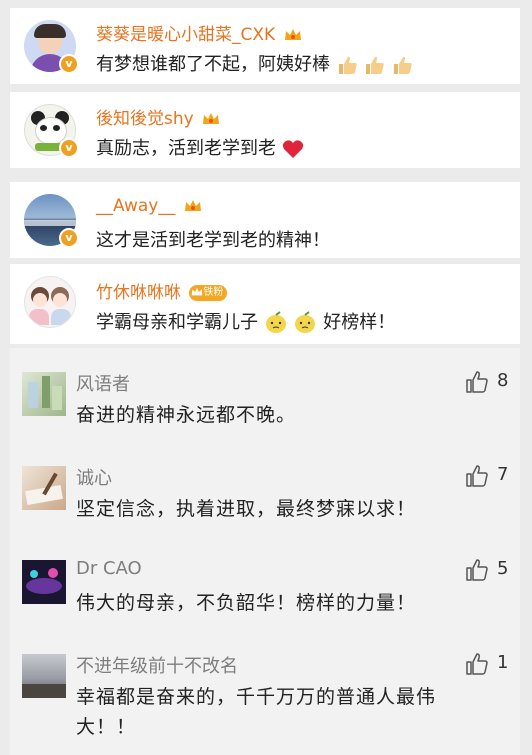 The width and height of the screenshot is (532, 755). Describe the element at coordinates (256, 697) in the screenshot. I see `reply-text: 幸福都是奋来的，千千万万的普通人最伟` at that location.